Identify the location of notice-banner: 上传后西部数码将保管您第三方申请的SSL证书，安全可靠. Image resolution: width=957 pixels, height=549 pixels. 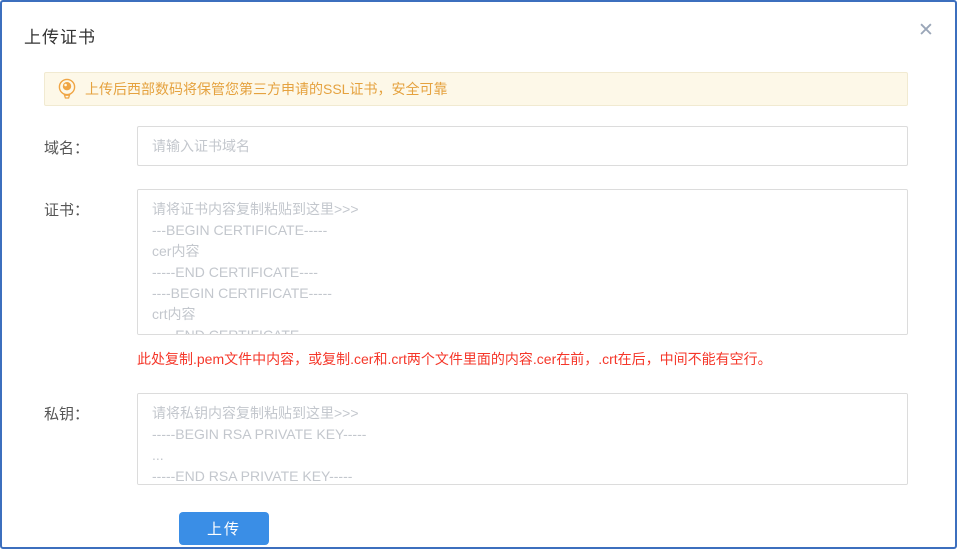
(476, 89).